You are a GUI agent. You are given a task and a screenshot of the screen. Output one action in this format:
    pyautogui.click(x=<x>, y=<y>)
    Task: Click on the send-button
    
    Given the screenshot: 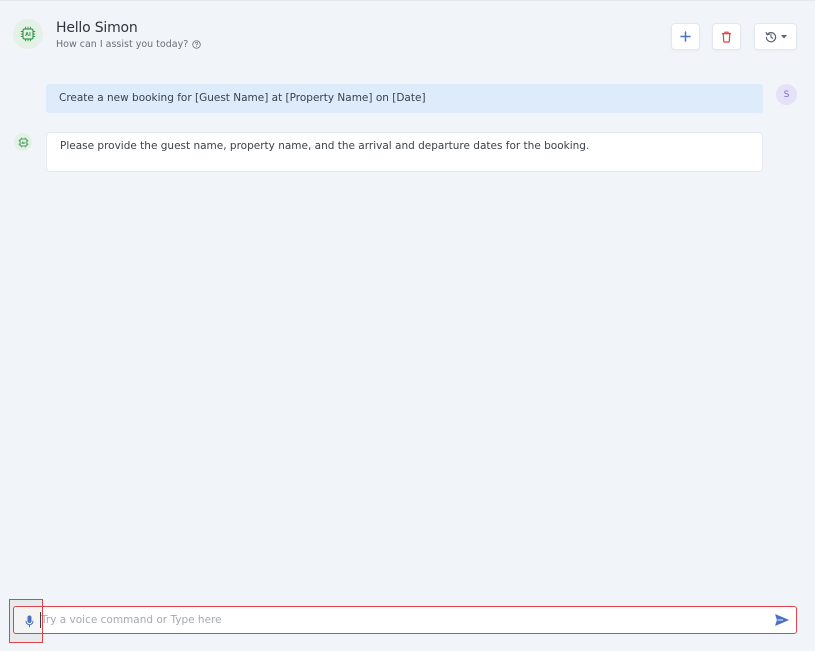 What is the action you would take?
    pyautogui.click(x=782, y=620)
    